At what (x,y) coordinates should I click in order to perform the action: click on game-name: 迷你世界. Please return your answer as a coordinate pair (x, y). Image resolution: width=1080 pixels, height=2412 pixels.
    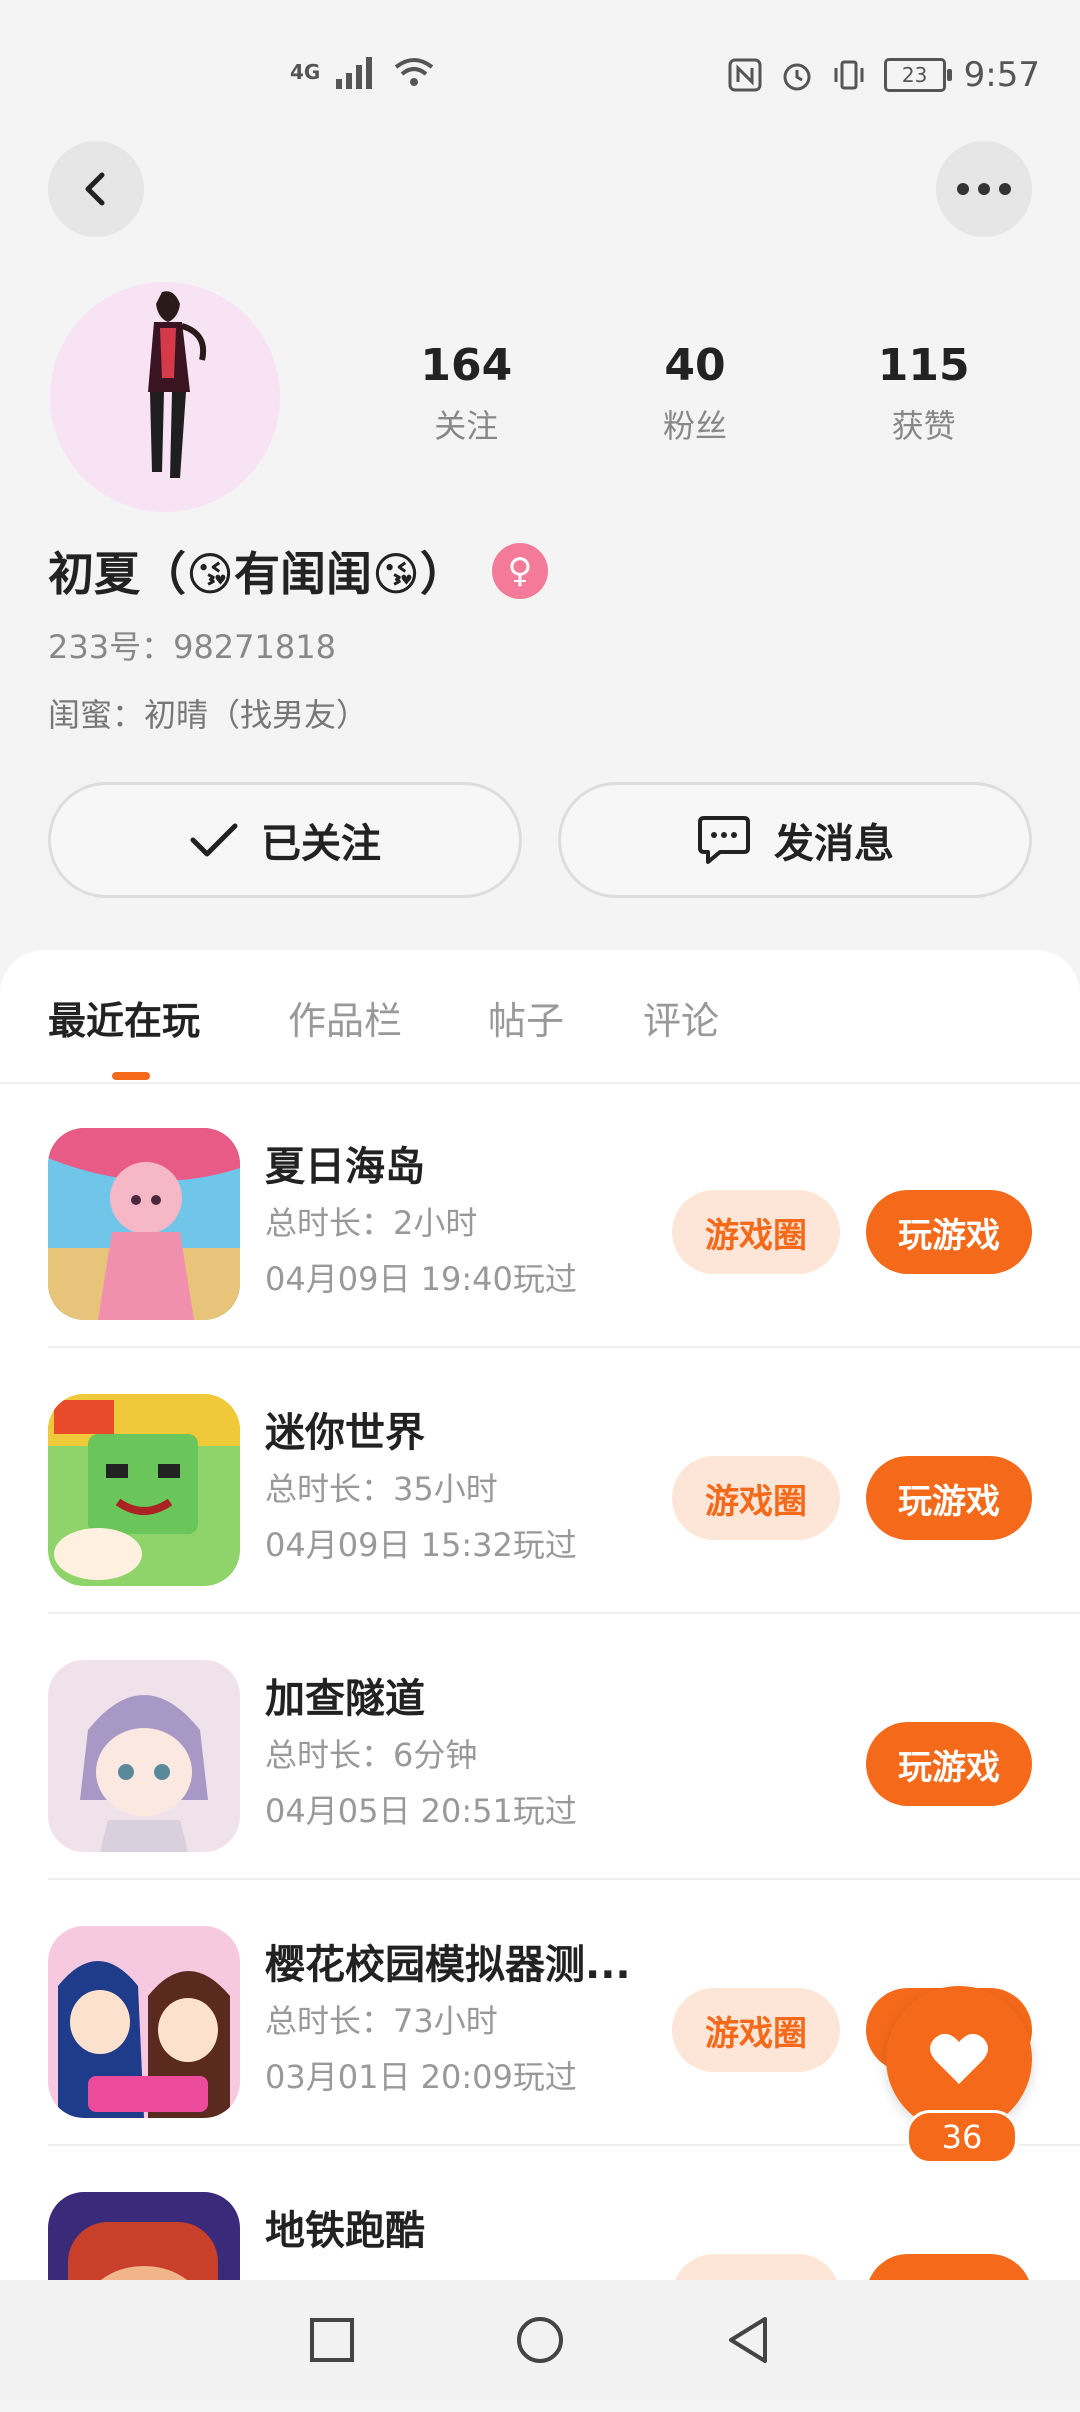
    Looking at the image, I should click on (345, 1433).